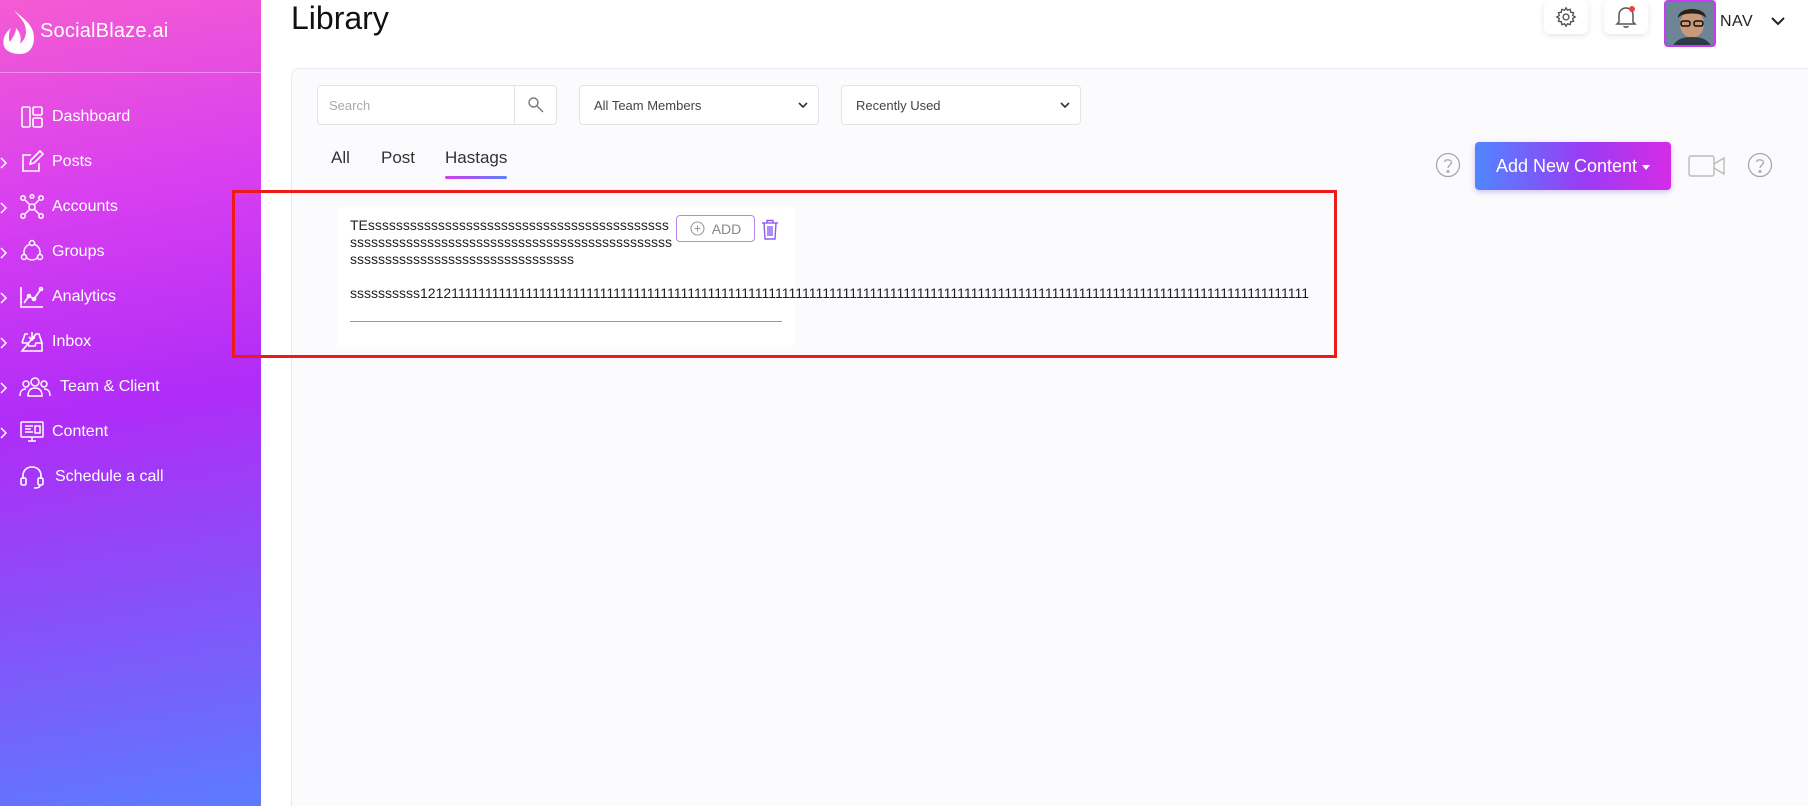 This screenshot has width=1808, height=806. I want to click on tab-all: All, so click(340, 158).